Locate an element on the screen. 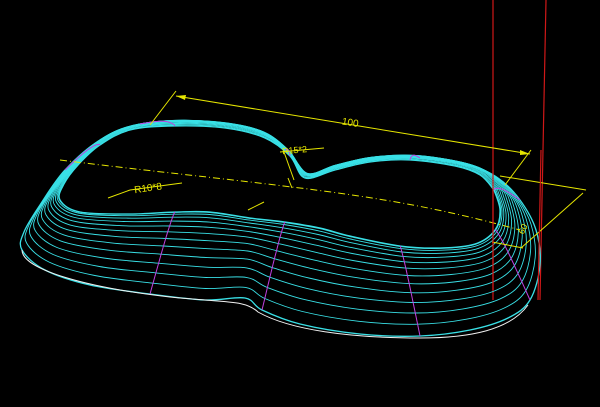 The height and width of the screenshot is (407, 600). dim-label-100: 100 is located at coordinates (350, 123).